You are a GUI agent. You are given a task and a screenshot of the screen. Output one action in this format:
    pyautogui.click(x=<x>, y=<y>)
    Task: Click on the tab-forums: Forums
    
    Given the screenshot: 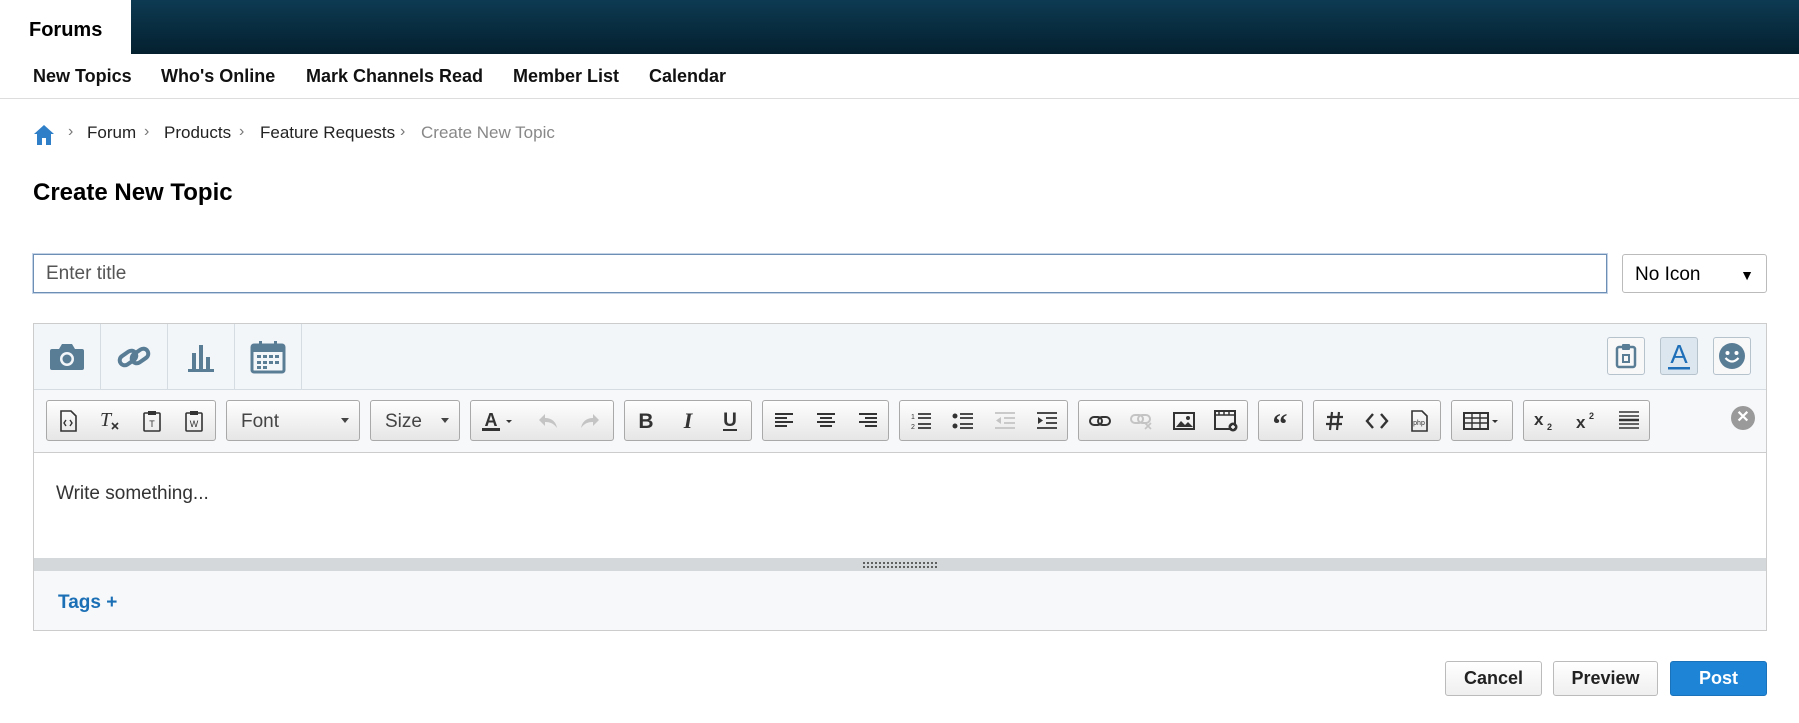 What is the action you would take?
    pyautogui.click(x=65, y=27)
    